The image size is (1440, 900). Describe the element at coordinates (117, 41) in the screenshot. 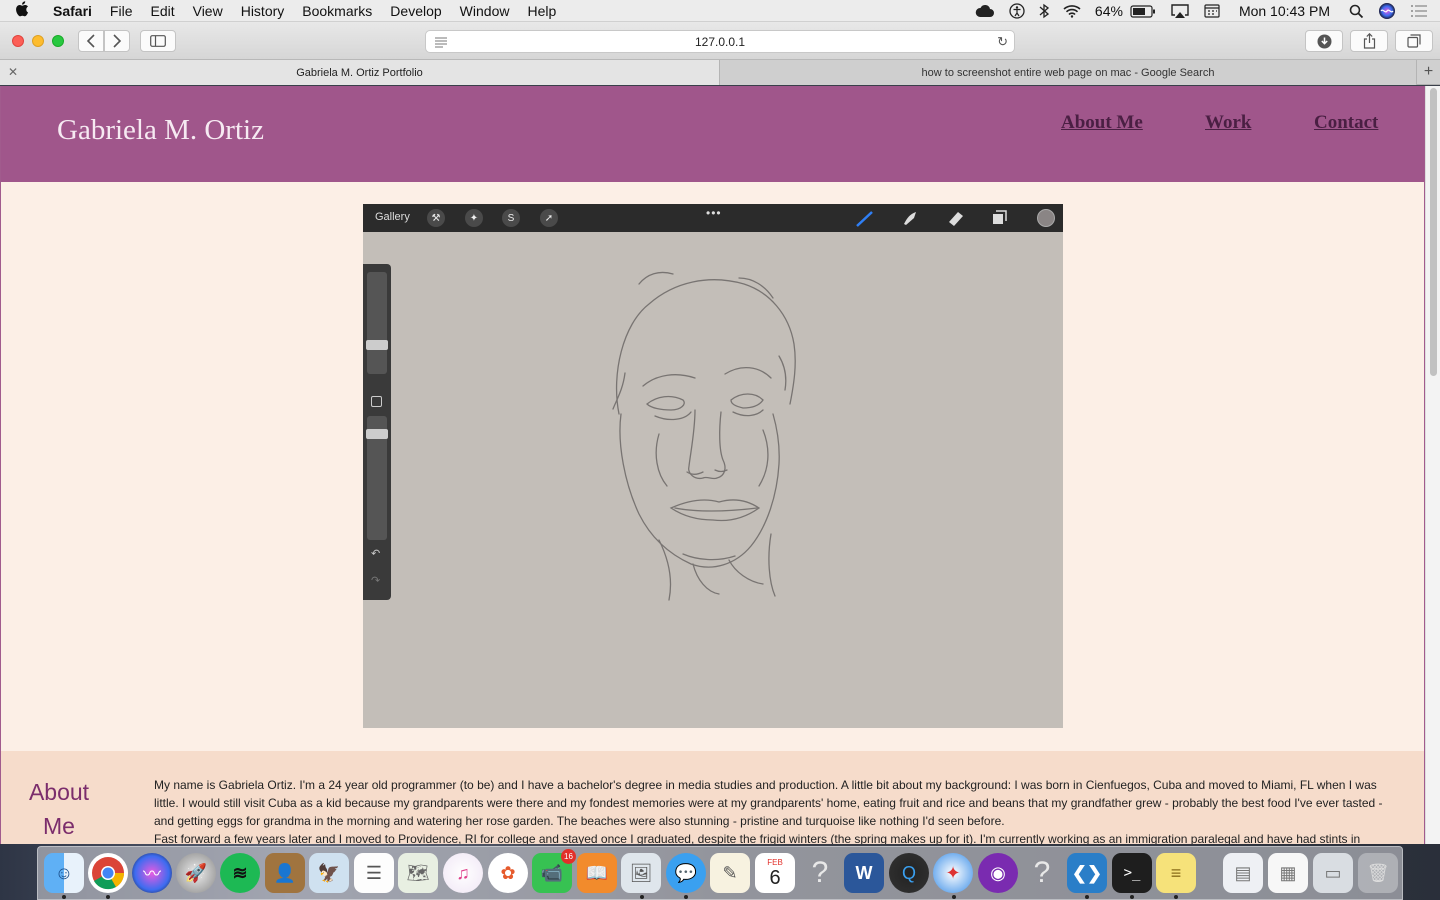

I see `forward-button` at that location.